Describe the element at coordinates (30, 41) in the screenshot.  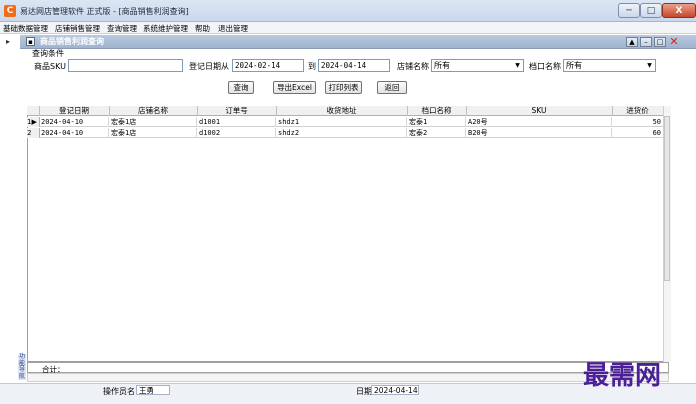
I see `mdi-window-icon: ▪` at that location.